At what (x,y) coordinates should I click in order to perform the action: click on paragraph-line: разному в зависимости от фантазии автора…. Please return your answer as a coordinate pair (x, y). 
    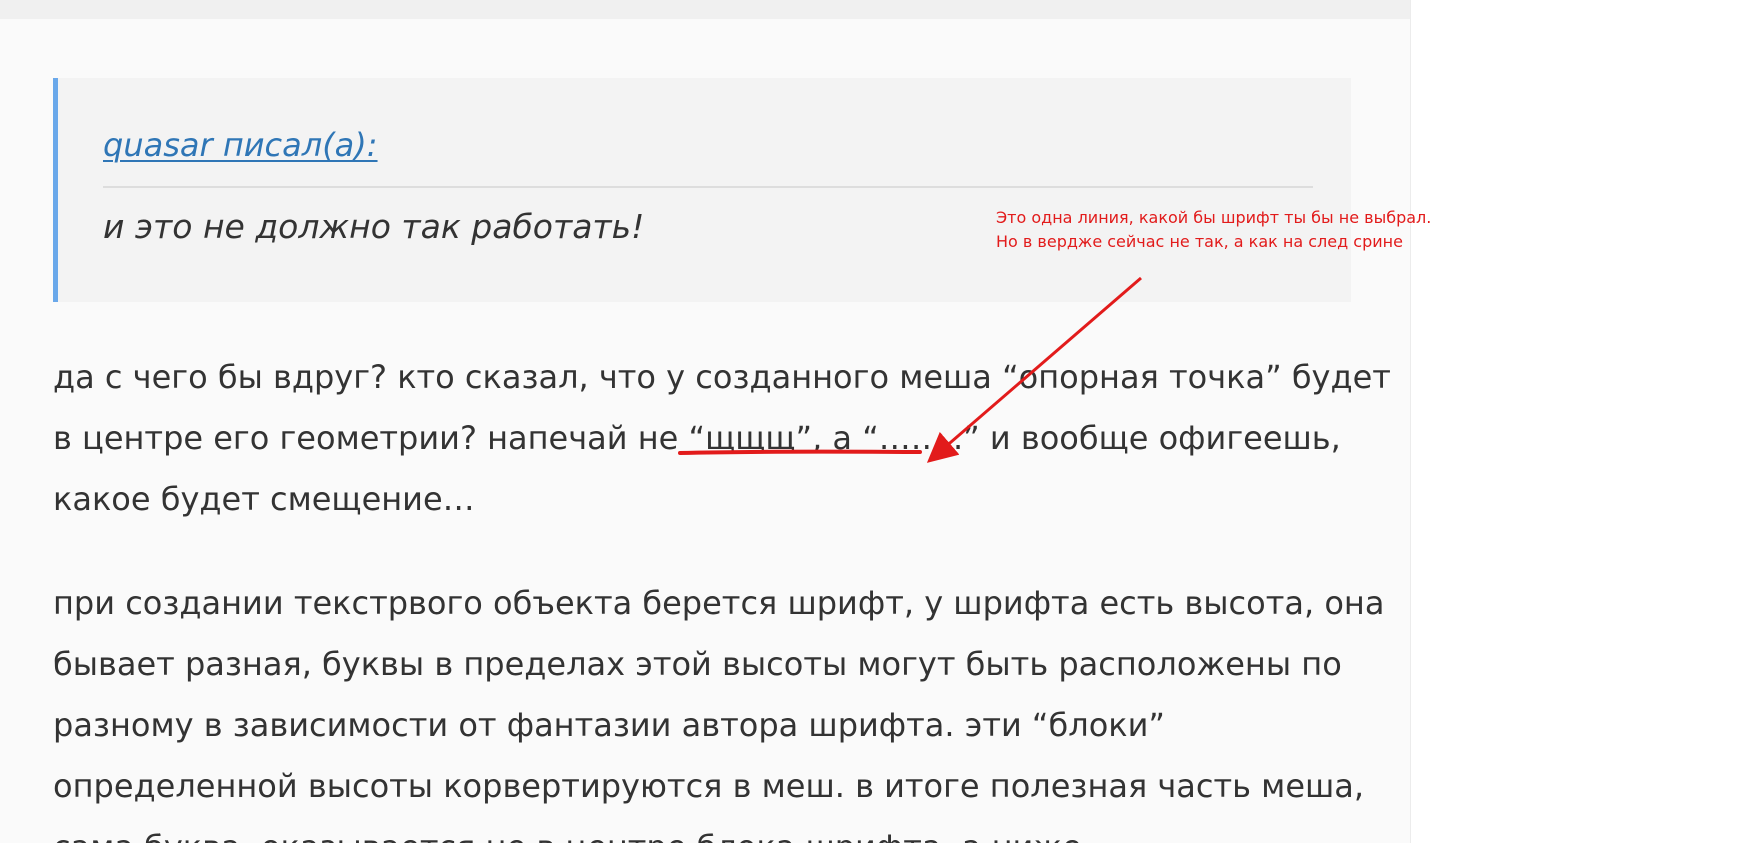
    Looking at the image, I should click on (609, 725).